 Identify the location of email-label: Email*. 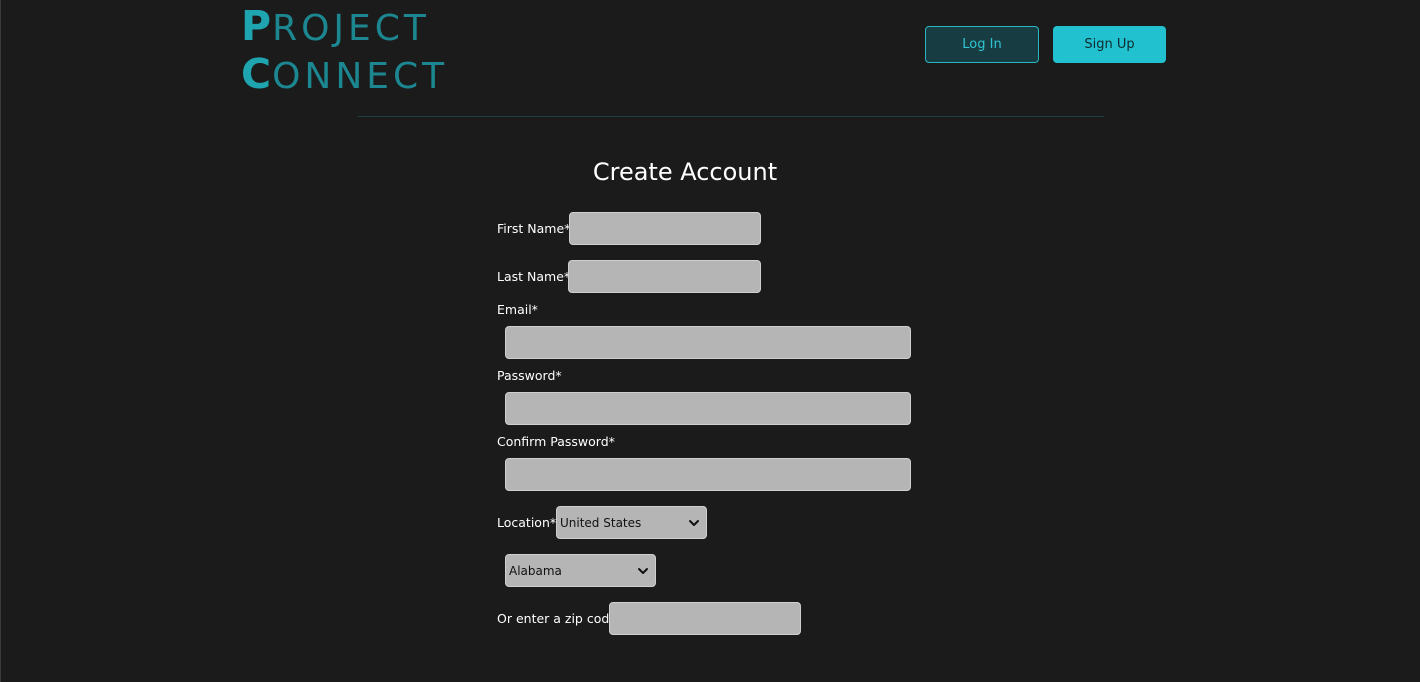
(517, 309).